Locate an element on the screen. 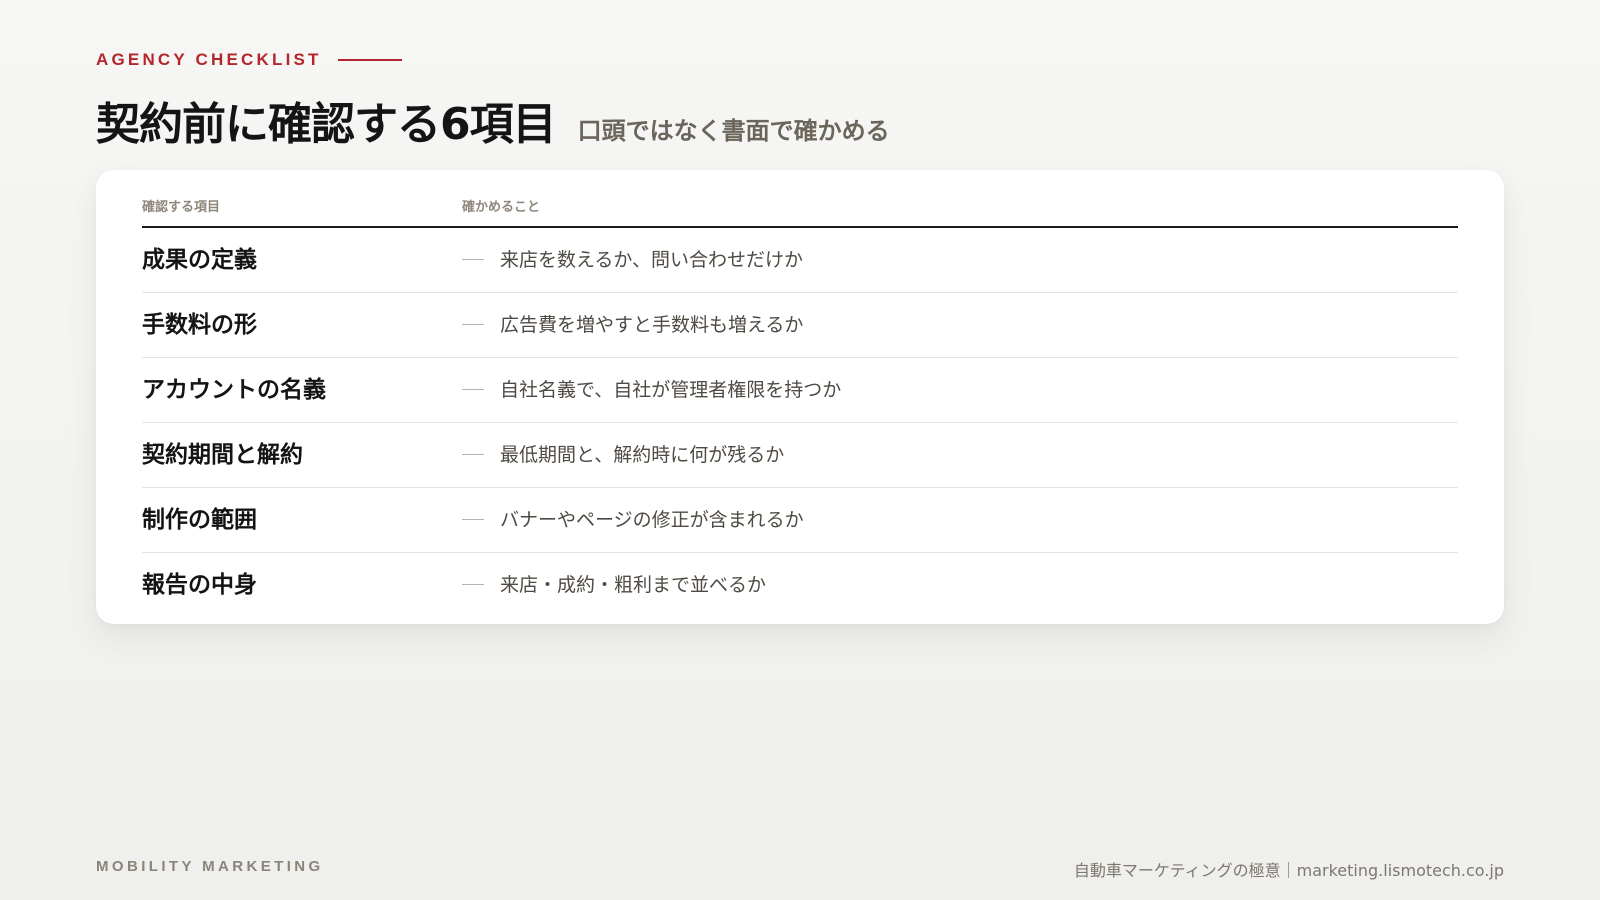 The height and width of the screenshot is (900, 1600). footer-brand: MOBILITY MARKETING is located at coordinates (210, 866).